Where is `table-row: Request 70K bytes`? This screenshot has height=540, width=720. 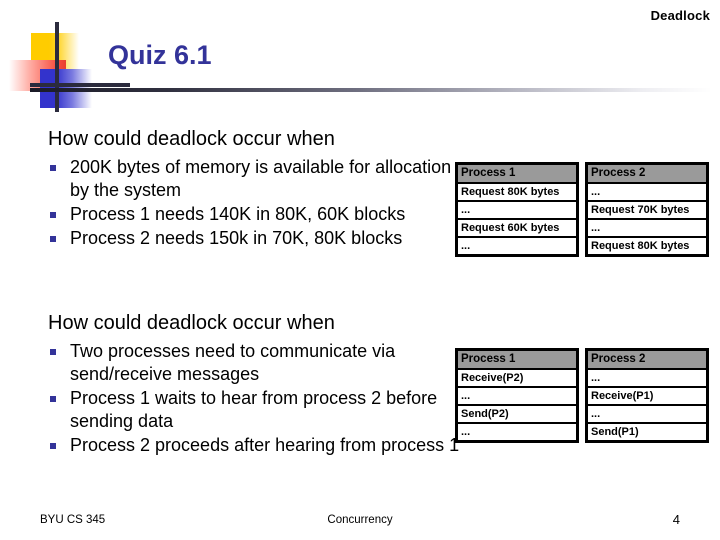
table-row: Request 70K bytes is located at coordinates (647, 211).